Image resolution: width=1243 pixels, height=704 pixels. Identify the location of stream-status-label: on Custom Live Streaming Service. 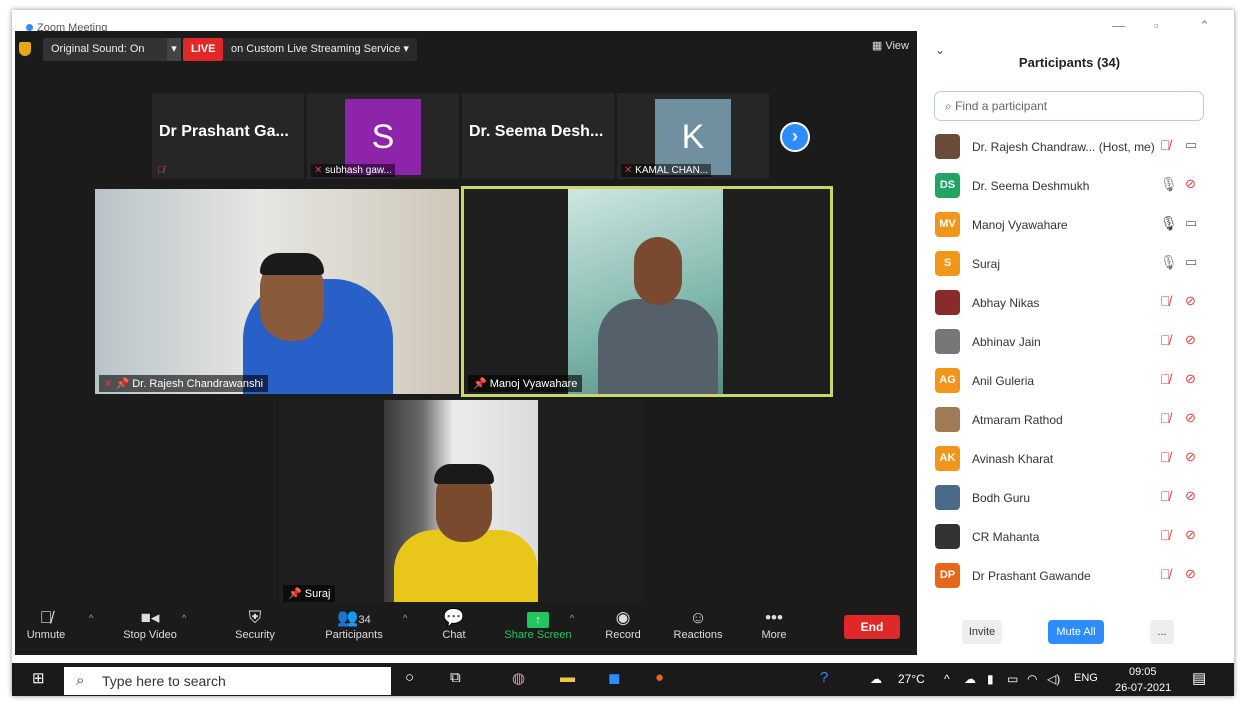
(316, 49).